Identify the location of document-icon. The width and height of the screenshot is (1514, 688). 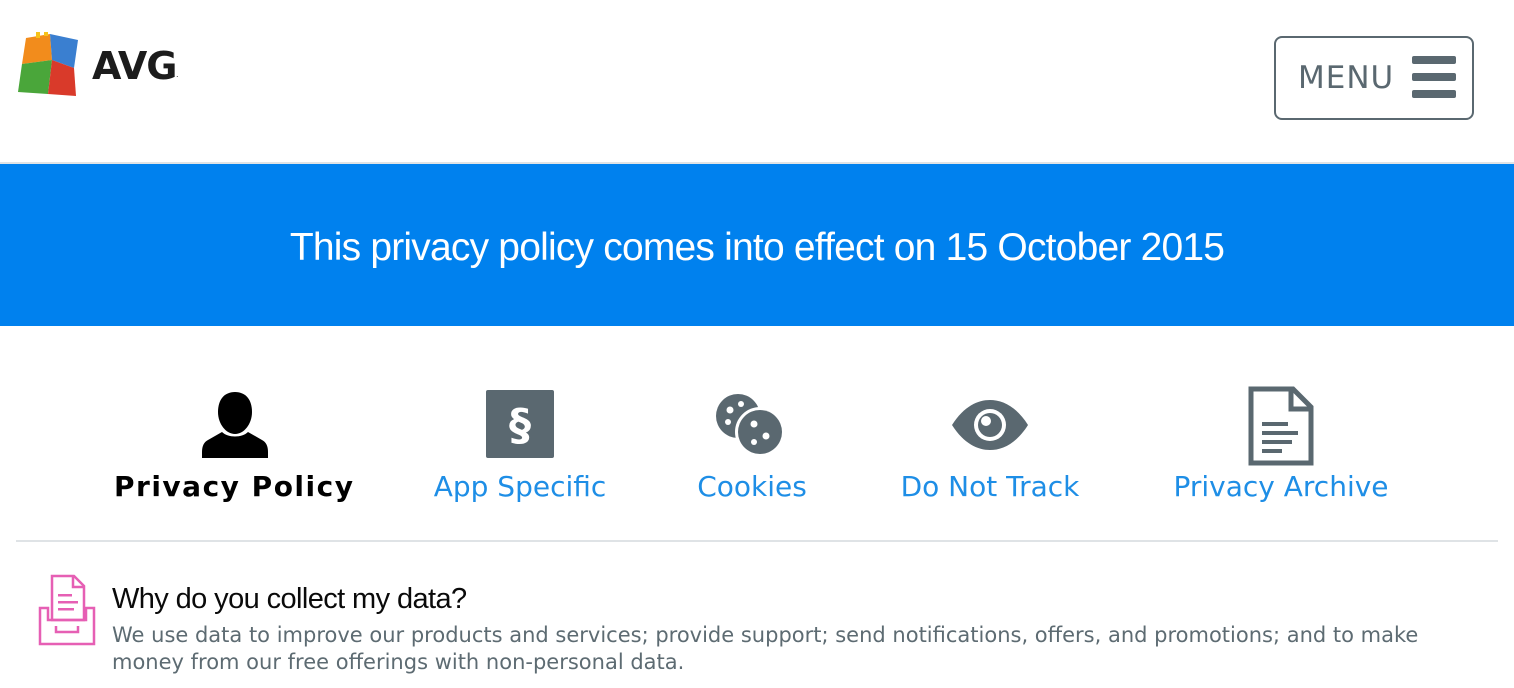
(1281, 426).